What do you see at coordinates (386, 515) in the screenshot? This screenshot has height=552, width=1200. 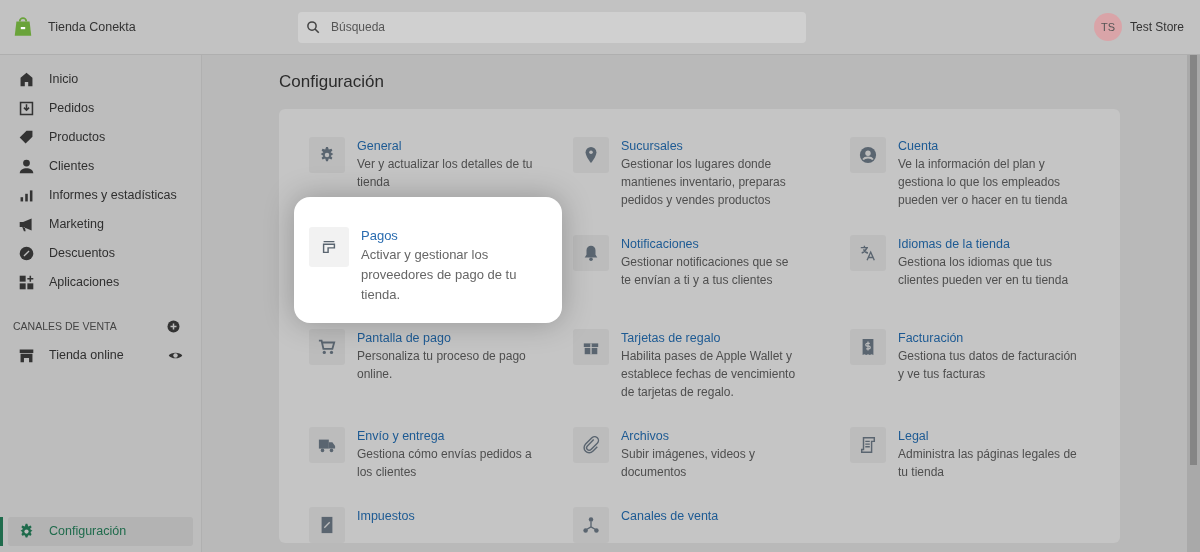 I see `setting-title-link: Impuestos` at bounding box center [386, 515].